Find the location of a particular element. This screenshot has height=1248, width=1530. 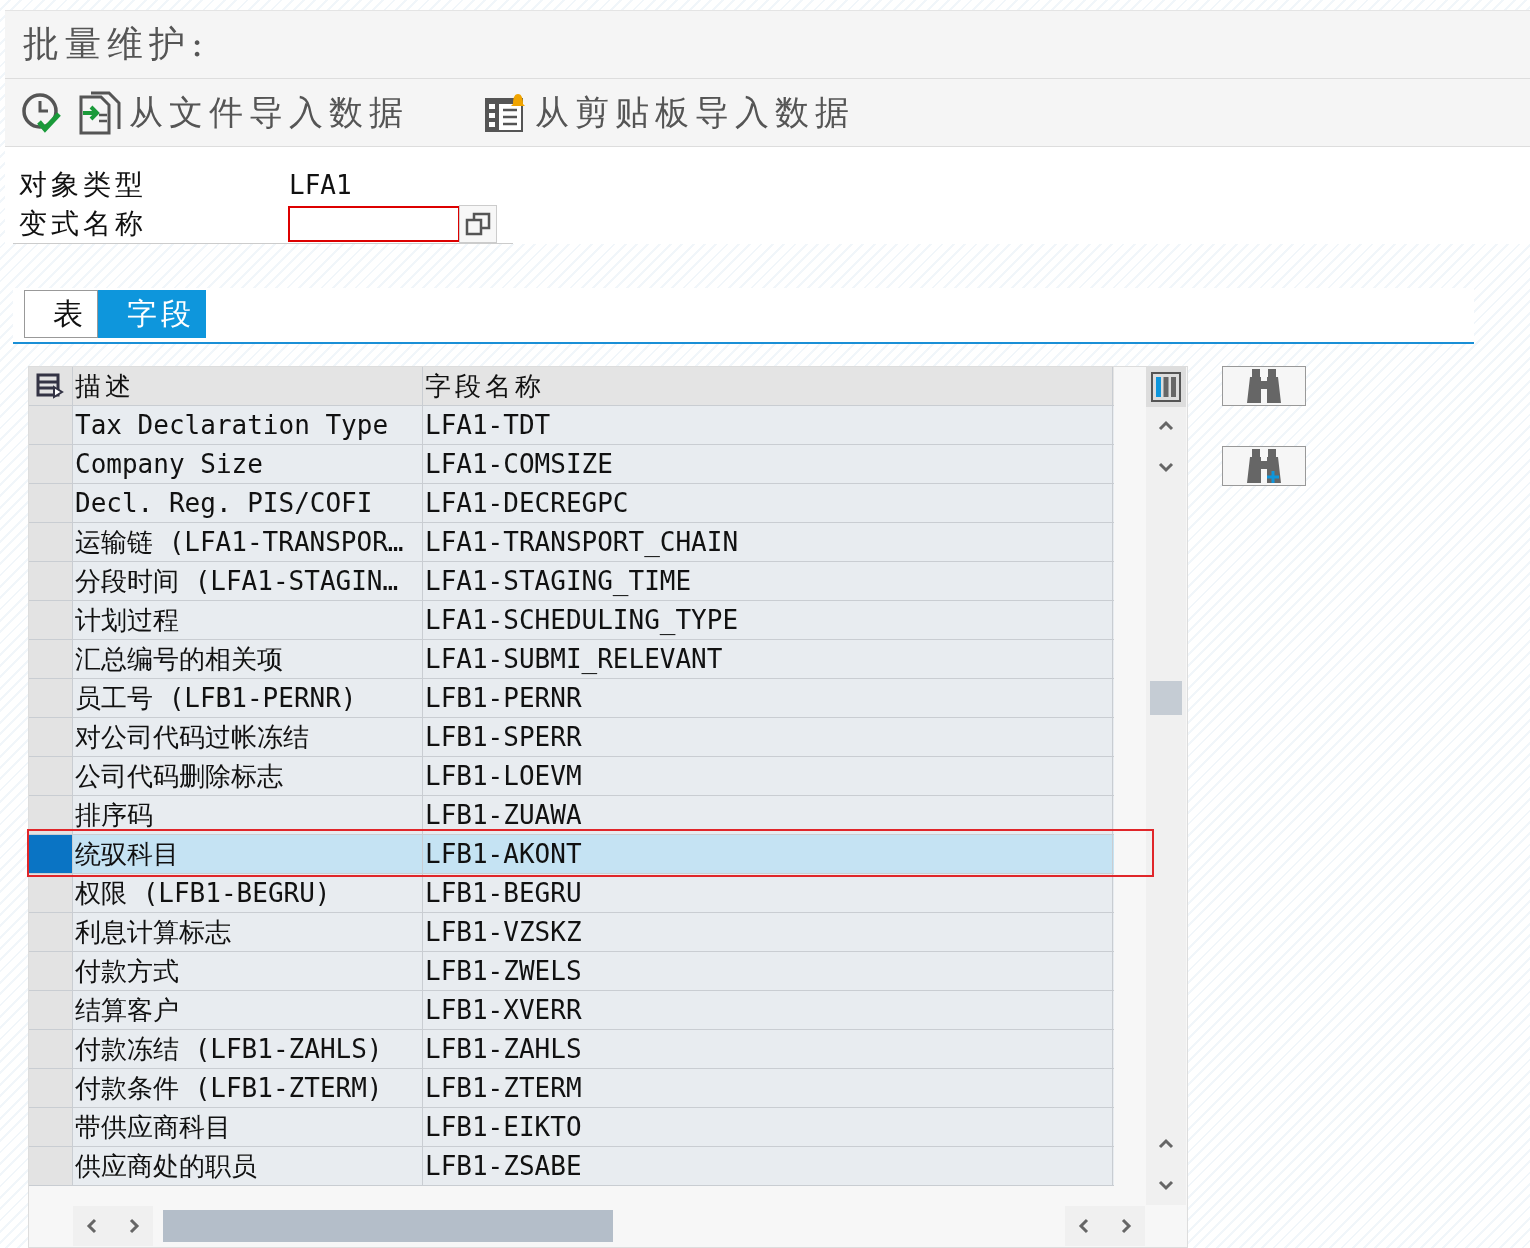

find-next-button is located at coordinates (1264, 466).